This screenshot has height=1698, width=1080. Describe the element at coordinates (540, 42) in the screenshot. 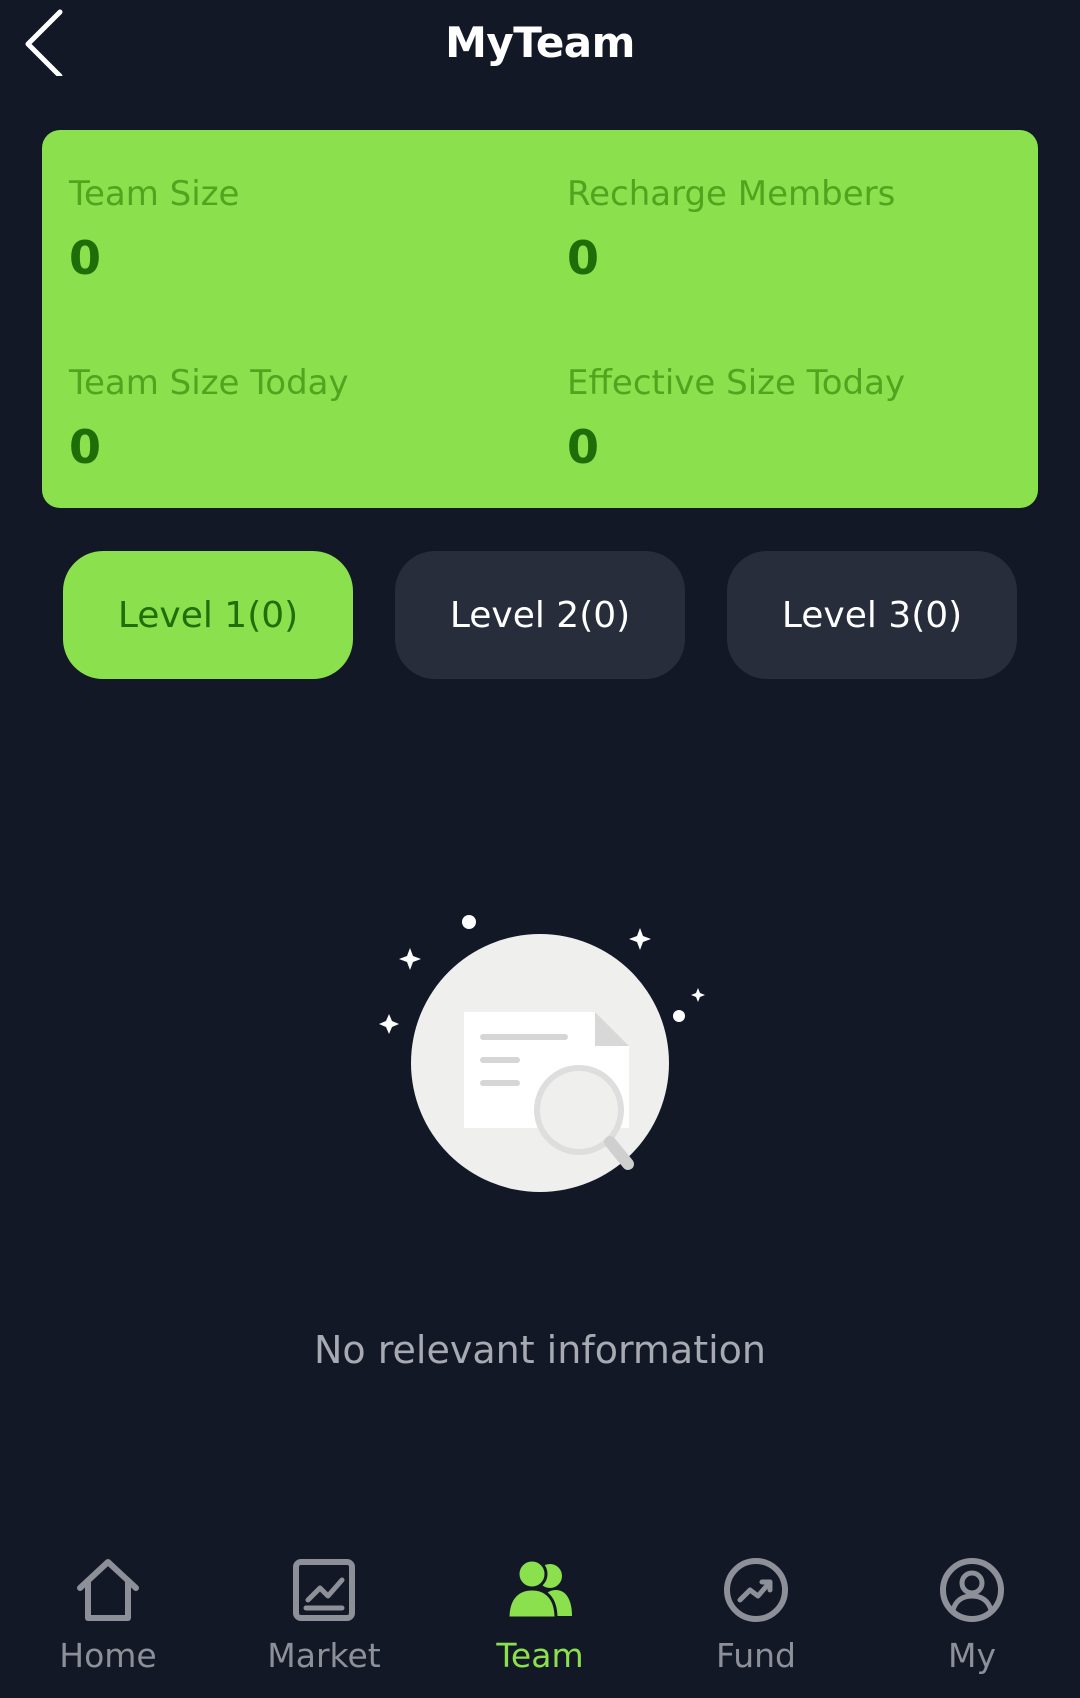

I see `page-title: MyTeam` at that location.